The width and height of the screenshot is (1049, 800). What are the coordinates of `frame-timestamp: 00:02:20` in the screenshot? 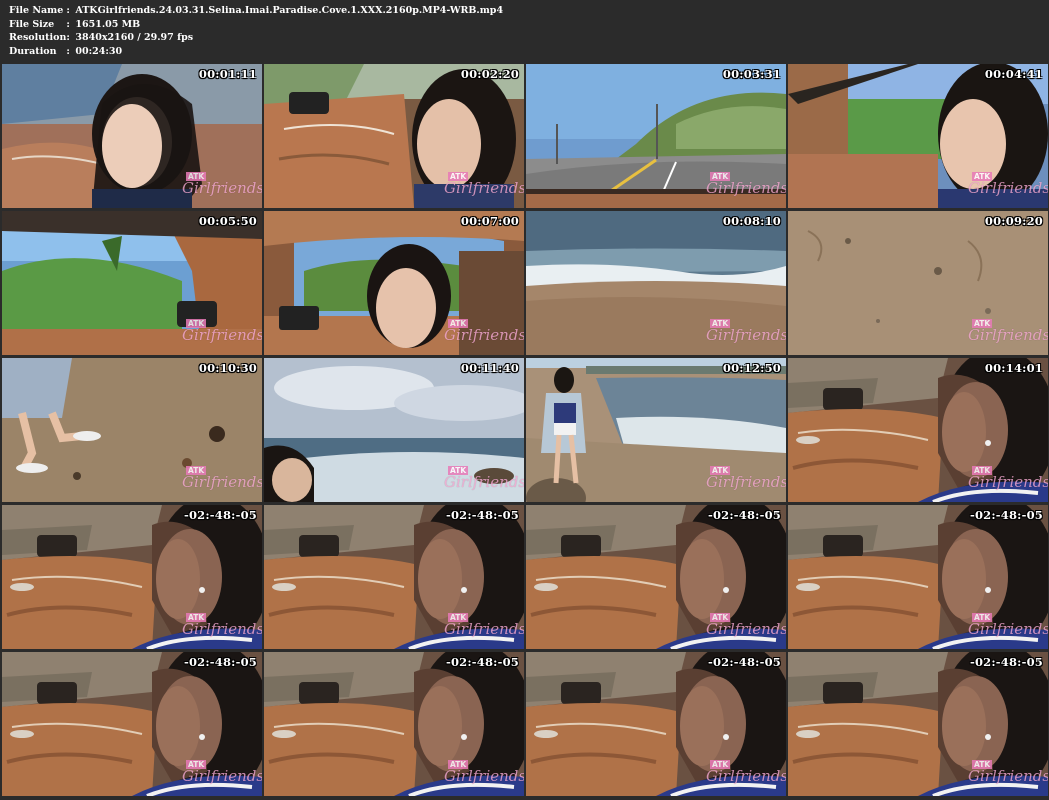 It's located at (489, 74).